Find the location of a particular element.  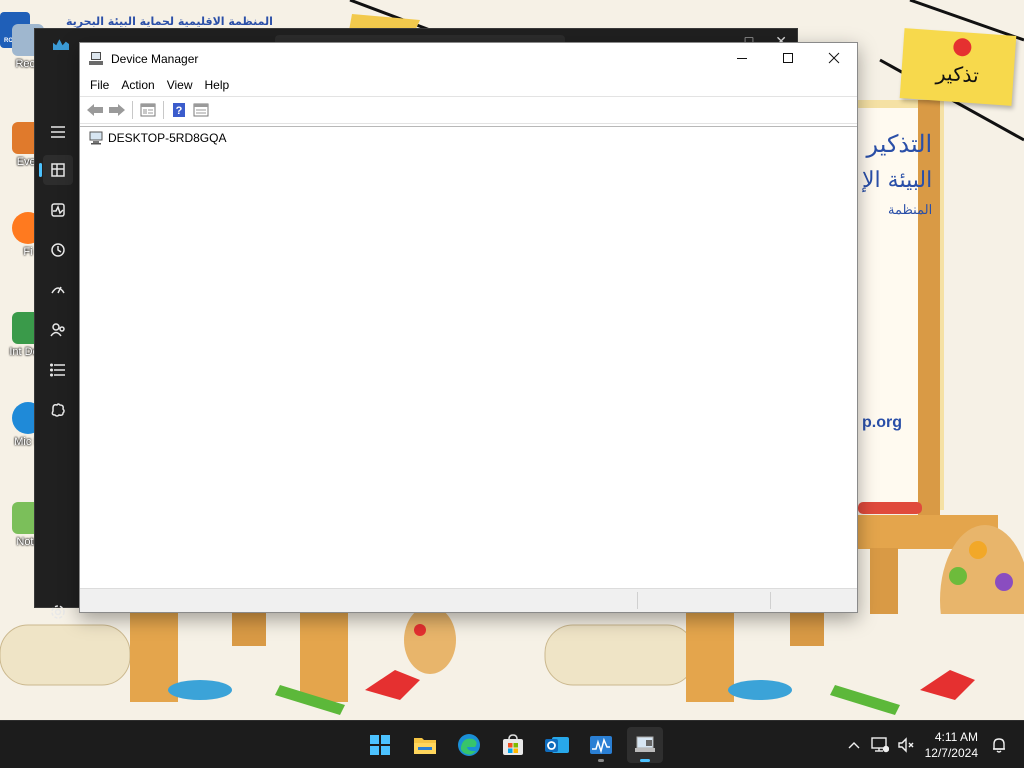

maximize-icon is located at coordinates (788, 58).